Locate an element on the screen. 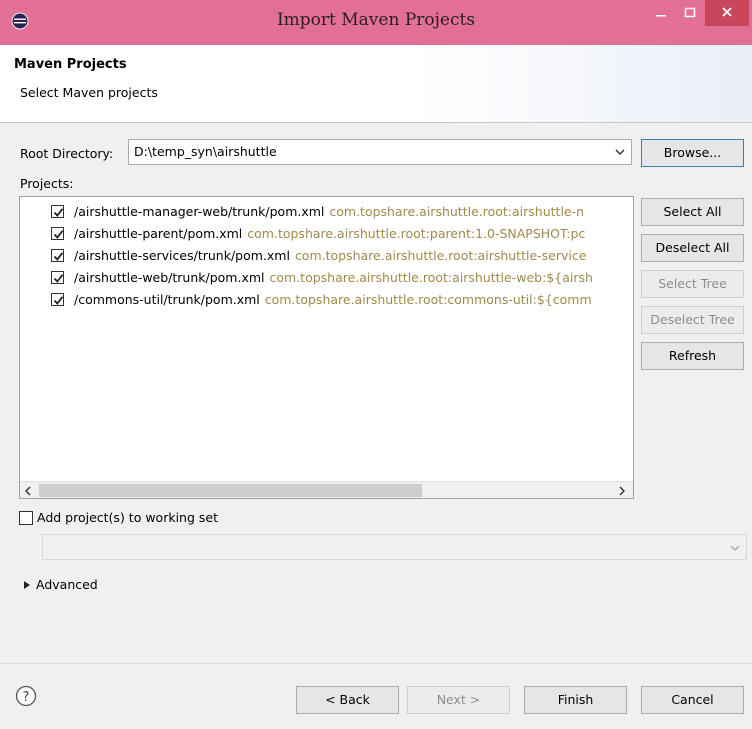 The image size is (752, 729). deselect-tree-button: Deselect Tree is located at coordinates (692, 320).